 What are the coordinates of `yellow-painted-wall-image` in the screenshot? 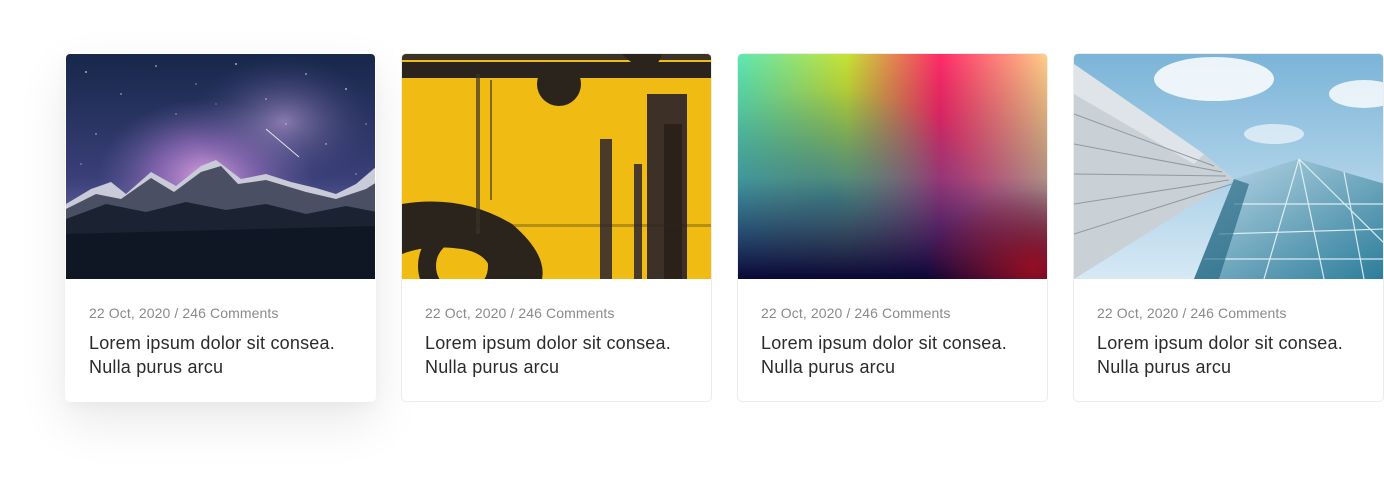 It's located at (556, 166).